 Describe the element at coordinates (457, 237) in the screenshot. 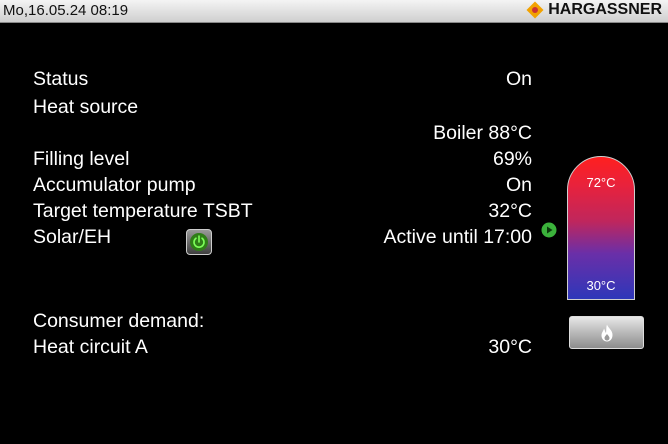

I see `solar-eh-value: Active until 17:00` at that location.